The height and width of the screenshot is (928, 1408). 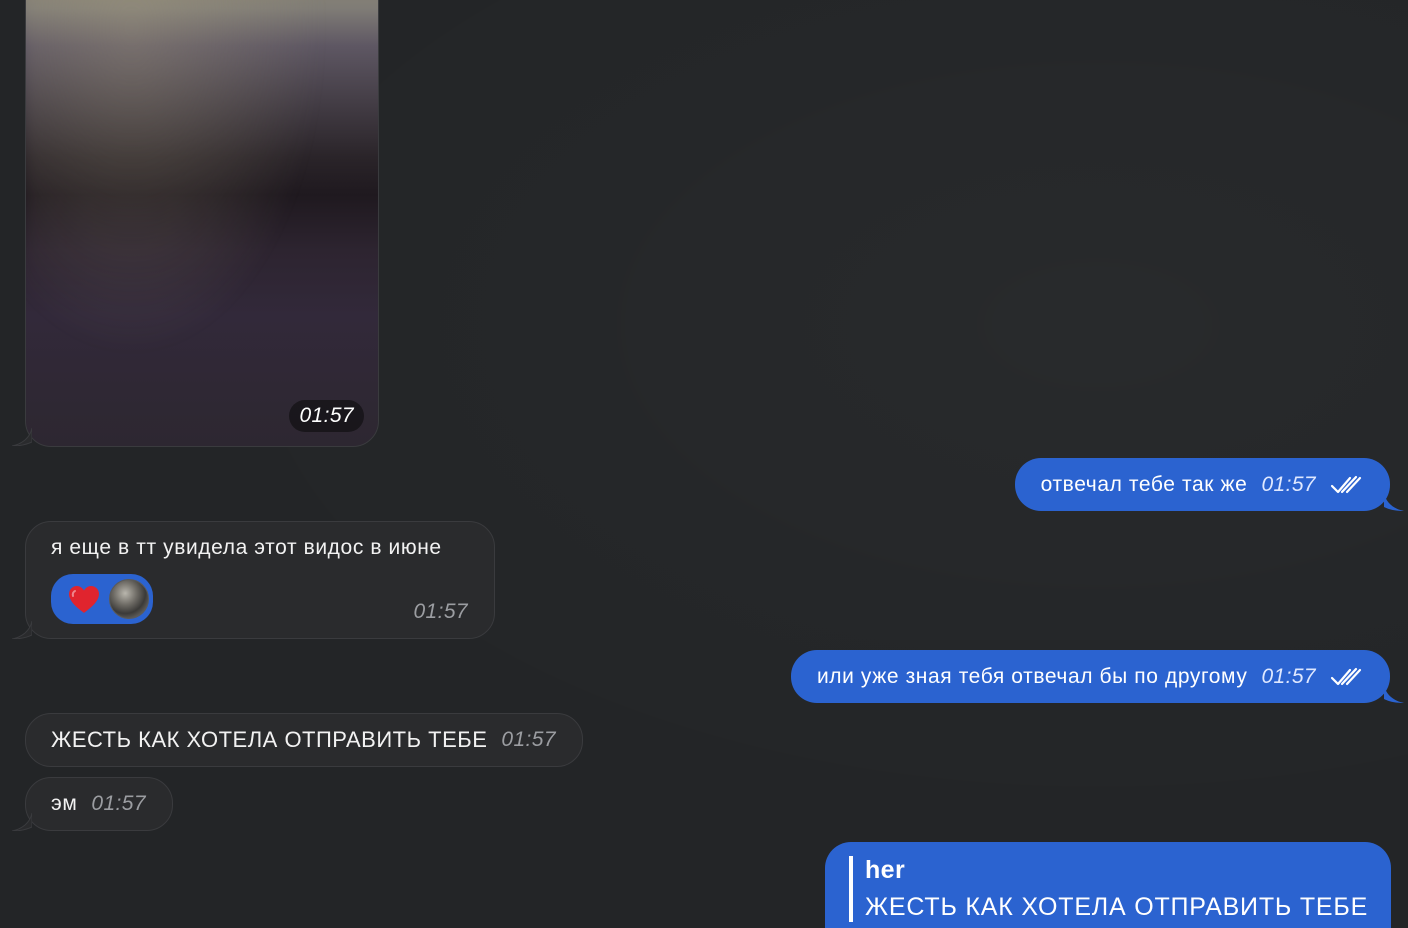 I want to click on message-text: эм, so click(x=64, y=803).